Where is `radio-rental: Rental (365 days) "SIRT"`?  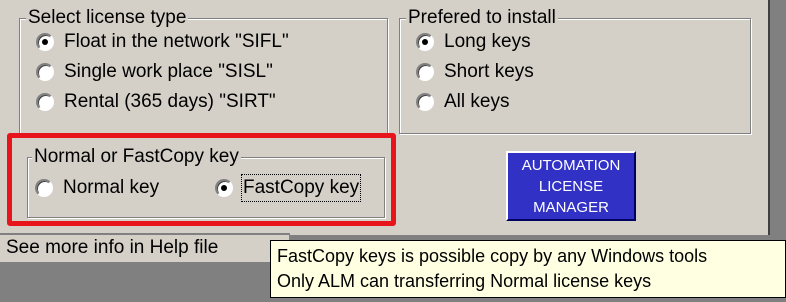 radio-rental: Rental (365 days) "SIRT" is located at coordinates (156, 102).